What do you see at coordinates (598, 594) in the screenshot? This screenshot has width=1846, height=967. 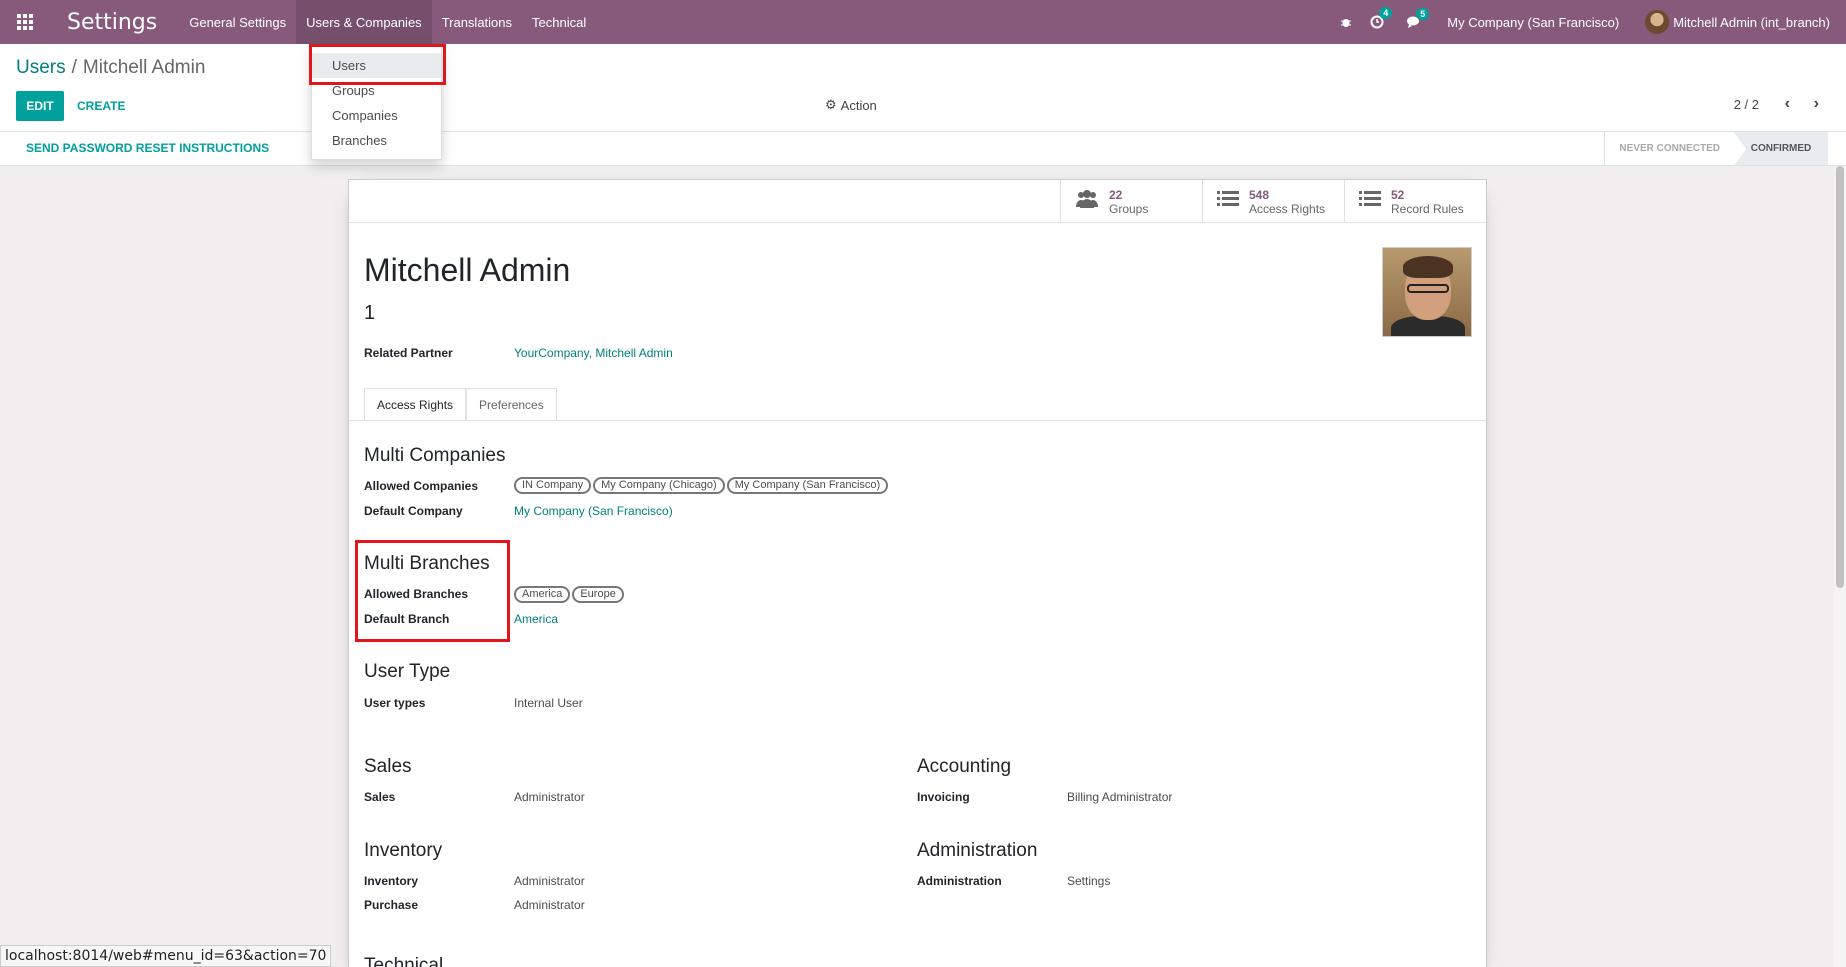 I see `branch-tag: Europe` at bounding box center [598, 594].